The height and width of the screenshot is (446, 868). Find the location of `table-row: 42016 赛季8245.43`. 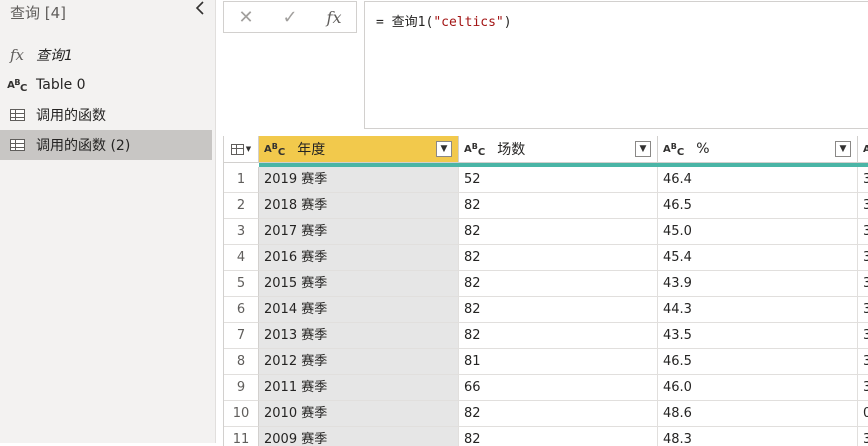

table-row: 42016 赛季8245.43 is located at coordinates (546, 258).